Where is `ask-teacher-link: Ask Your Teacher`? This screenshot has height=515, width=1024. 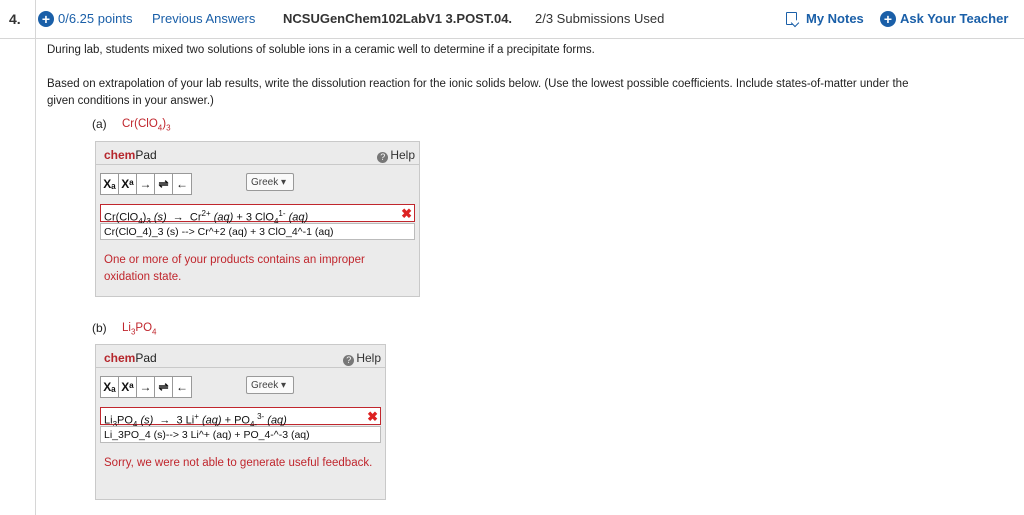
ask-teacher-link: Ask Your Teacher is located at coordinates (954, 18).